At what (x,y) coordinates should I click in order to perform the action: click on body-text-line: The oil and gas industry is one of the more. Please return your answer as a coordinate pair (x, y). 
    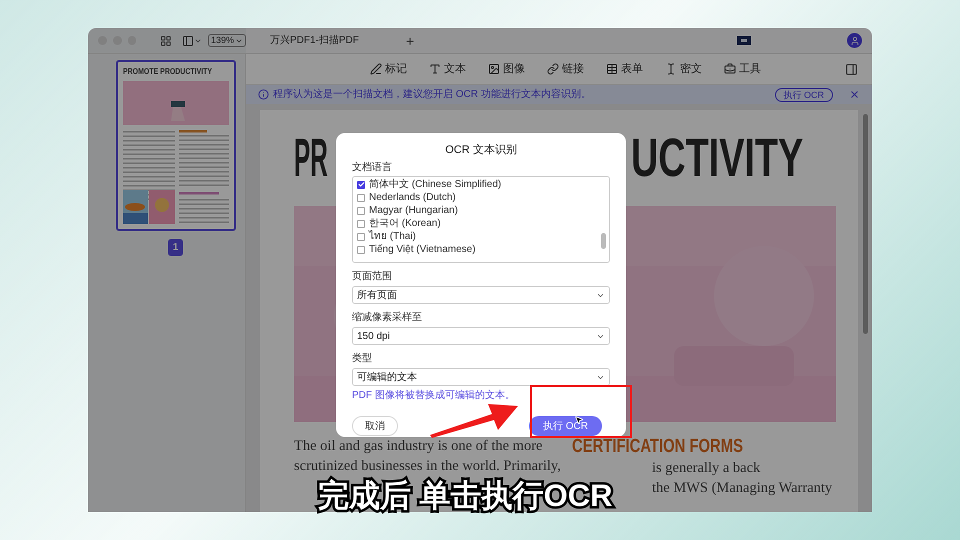
    Looking at the image, I should click on (419, 446).